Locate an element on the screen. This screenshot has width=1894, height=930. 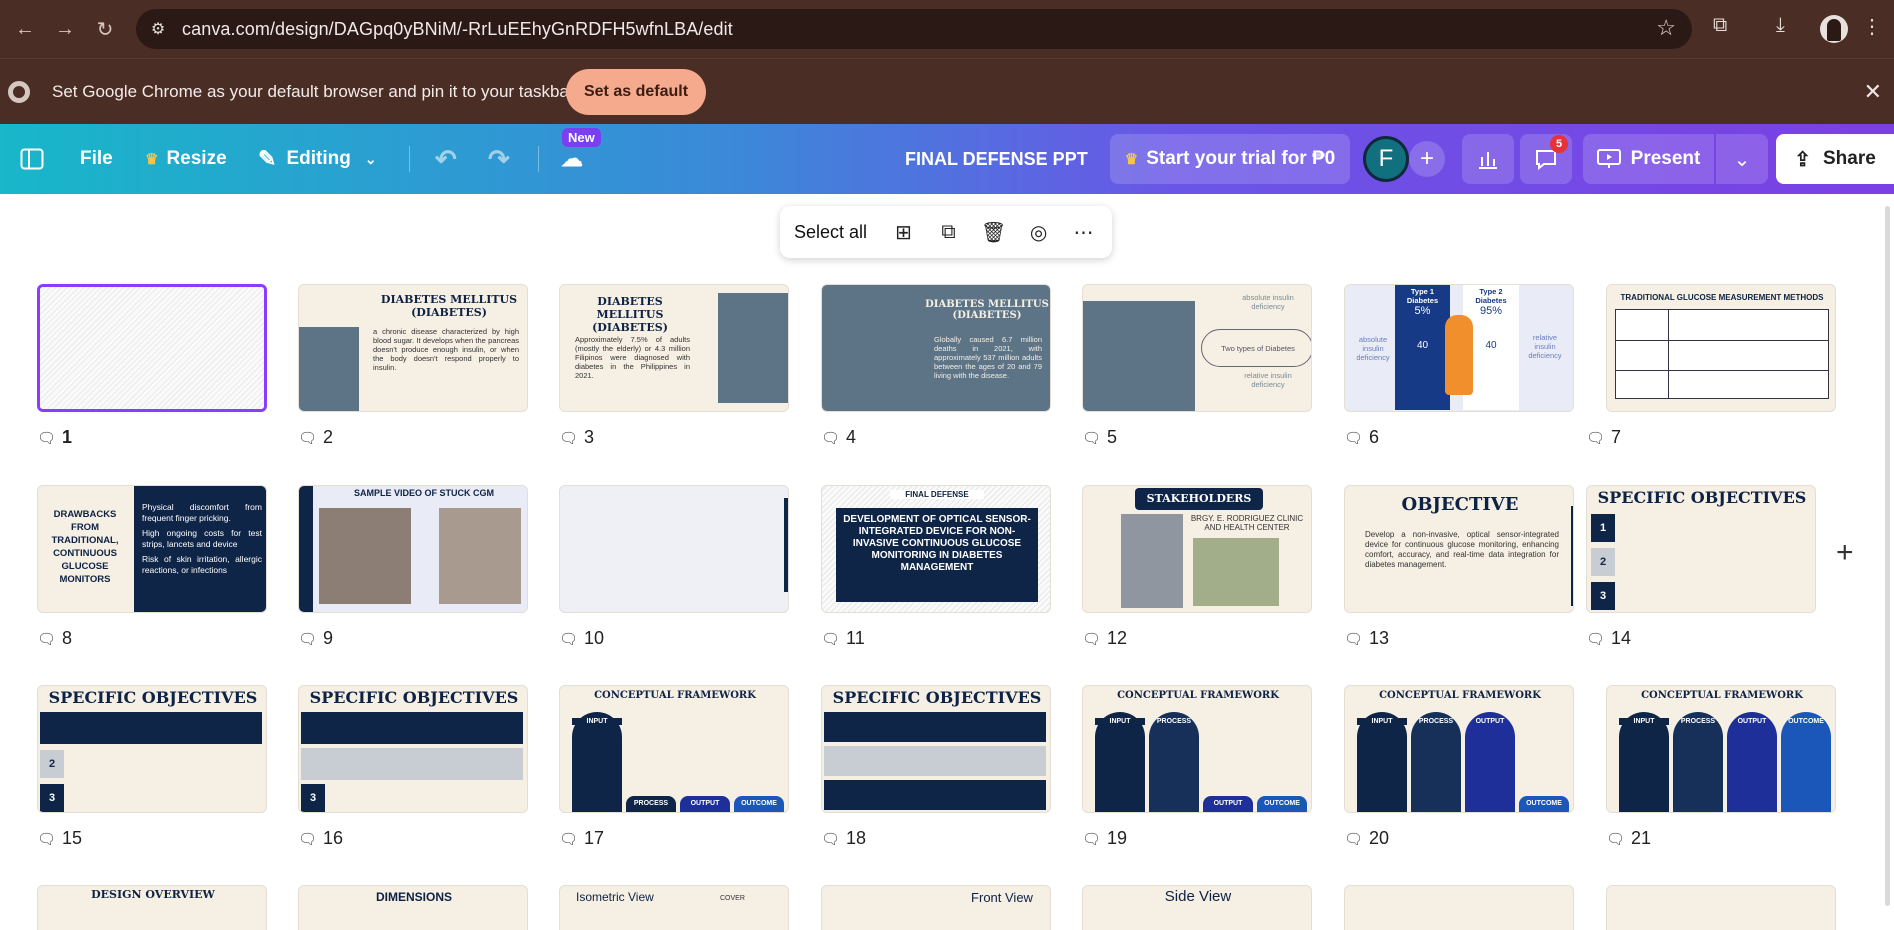
slide-thumbnail-9: SAMPLE VIDEO OF STUCK CGM is located at coordinates (413, 549).